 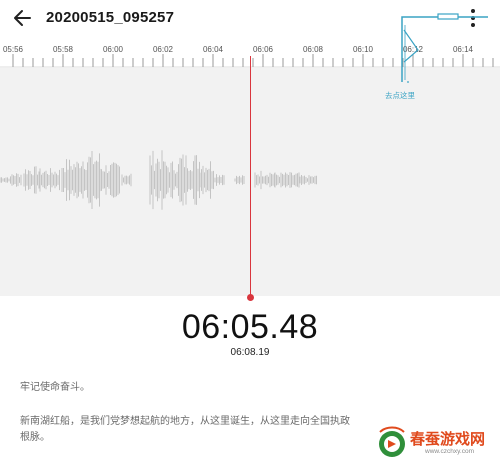 What do you see at coordinates (449, 451) in the screenshot?
I see `watermark-url: www.czchxy.com` at bounding box center [449, 451].